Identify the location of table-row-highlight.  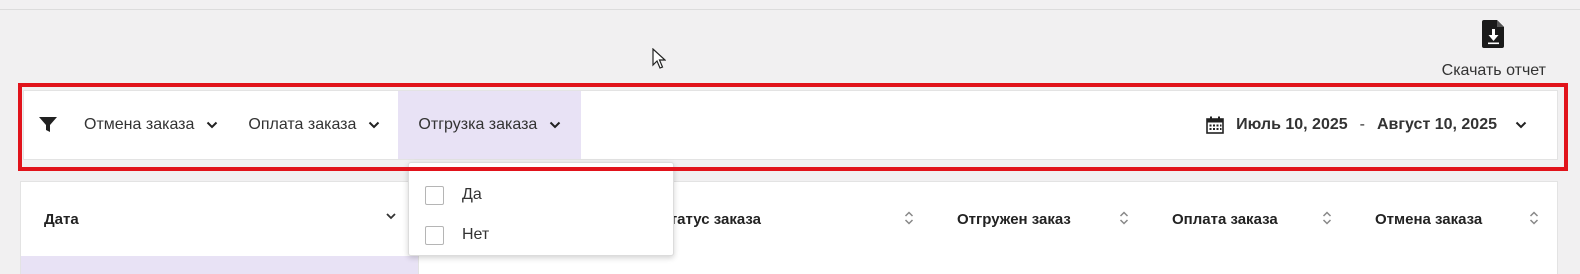
(219, 265).